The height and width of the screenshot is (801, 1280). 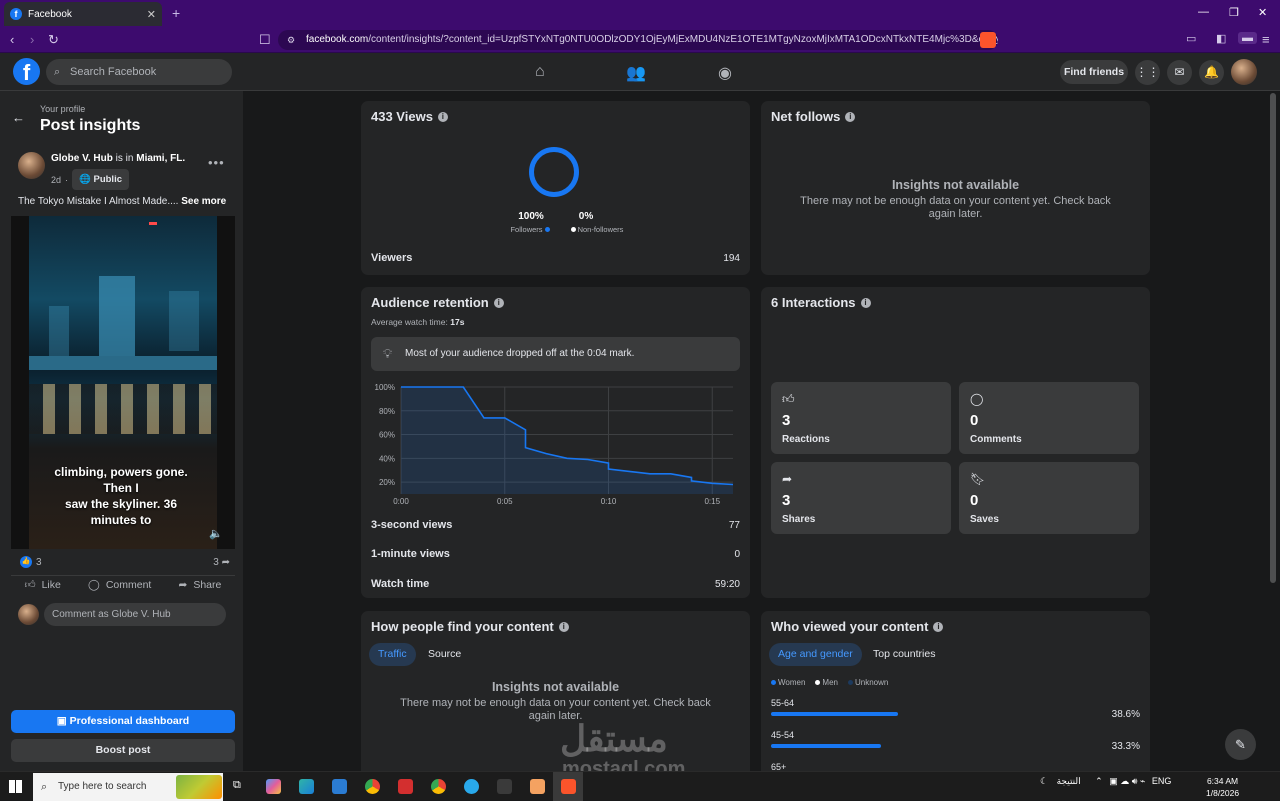 What do you see at coordinates (904, 654) in the screenshot?
I see `tab-top-countries: Top countries` at bounding box center [904, 654].